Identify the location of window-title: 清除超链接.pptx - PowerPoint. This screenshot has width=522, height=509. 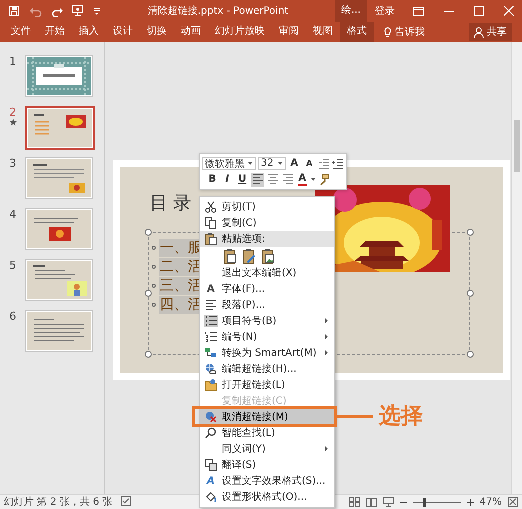
(218, 11).